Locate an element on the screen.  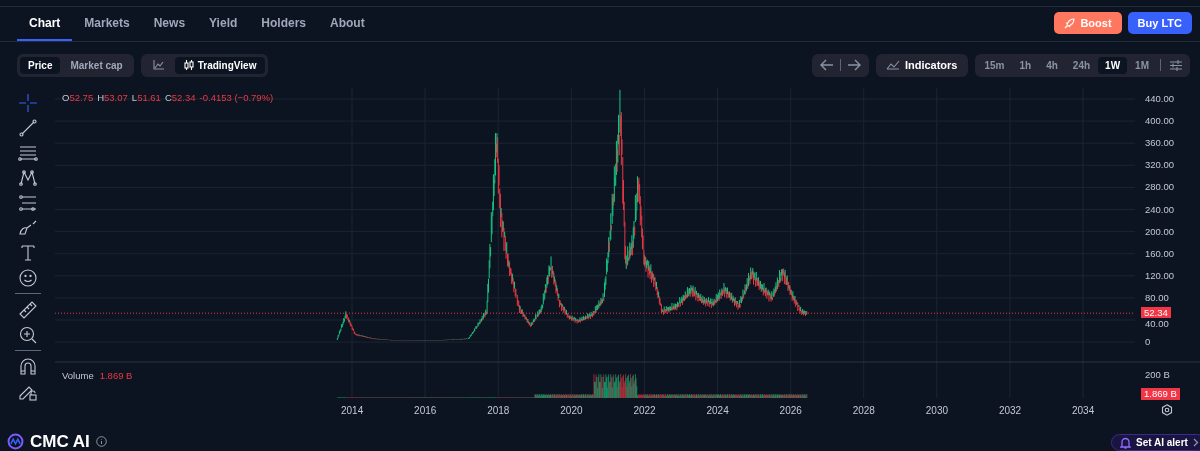
back-arrow-icon is located at coordinates (826, 65).